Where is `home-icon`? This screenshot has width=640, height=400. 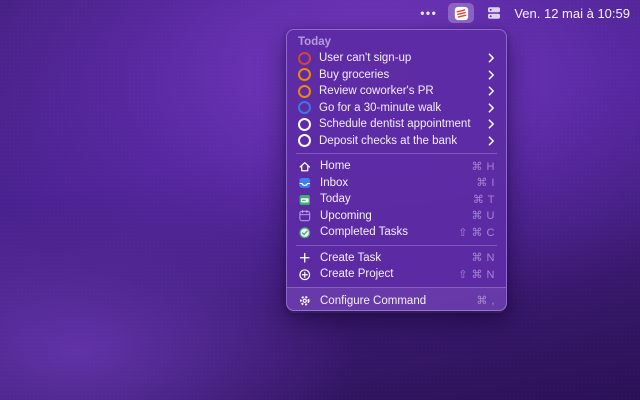
home-icon is located at coordinates (305, 166).